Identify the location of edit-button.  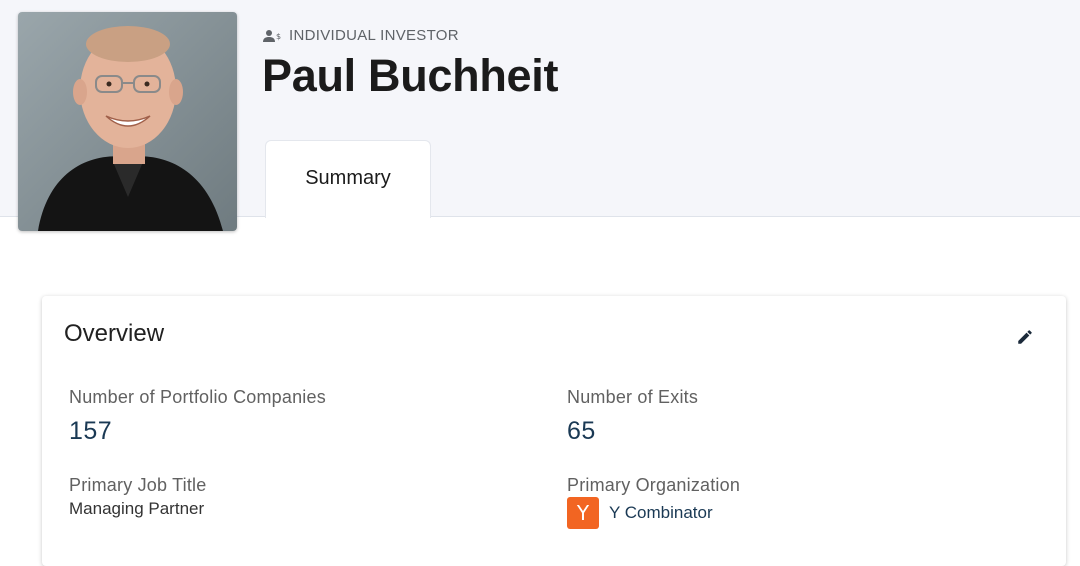
(1025, 337).